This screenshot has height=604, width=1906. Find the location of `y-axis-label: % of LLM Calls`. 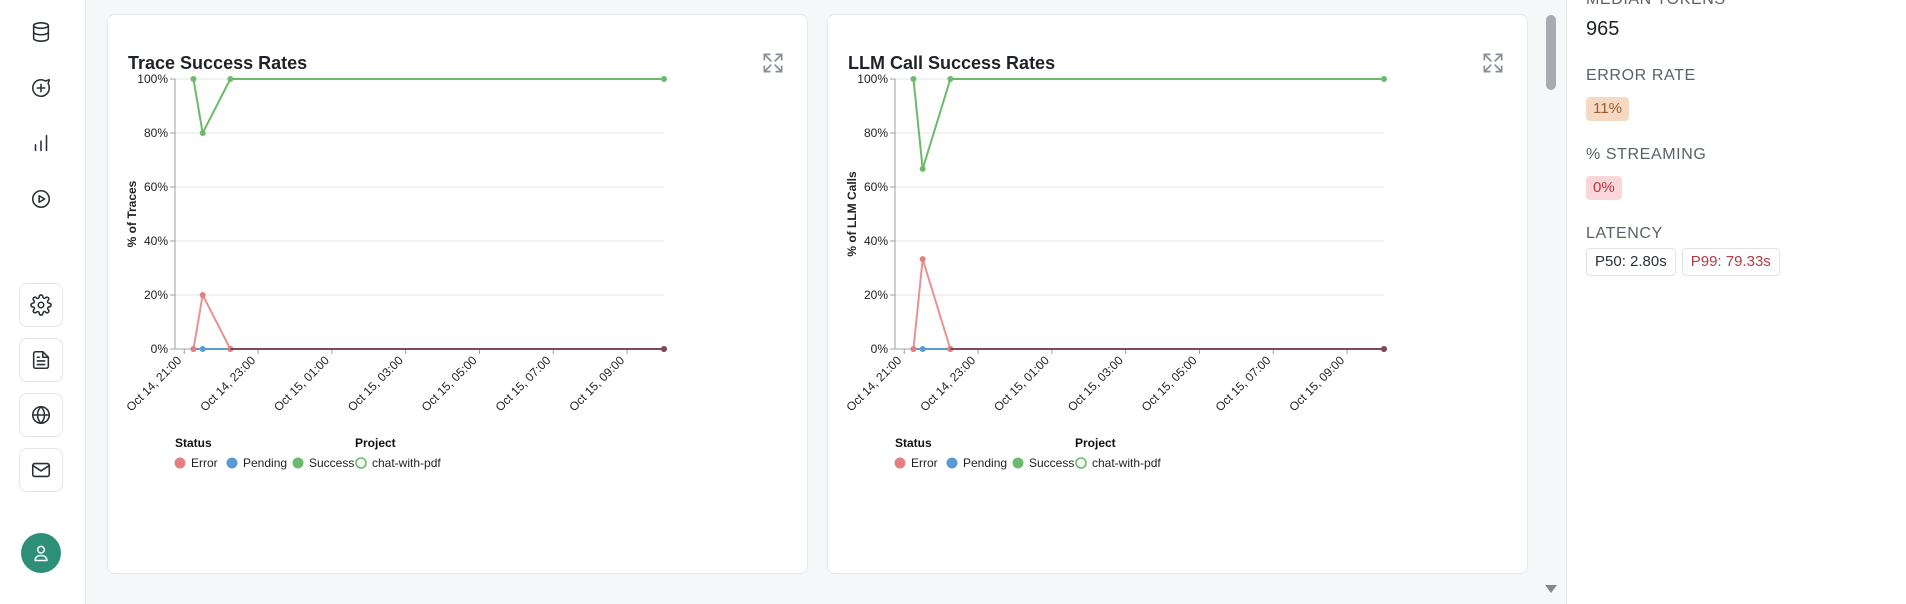

y-axis-label: % of LLM Calls is located at coordinates (852, 214).